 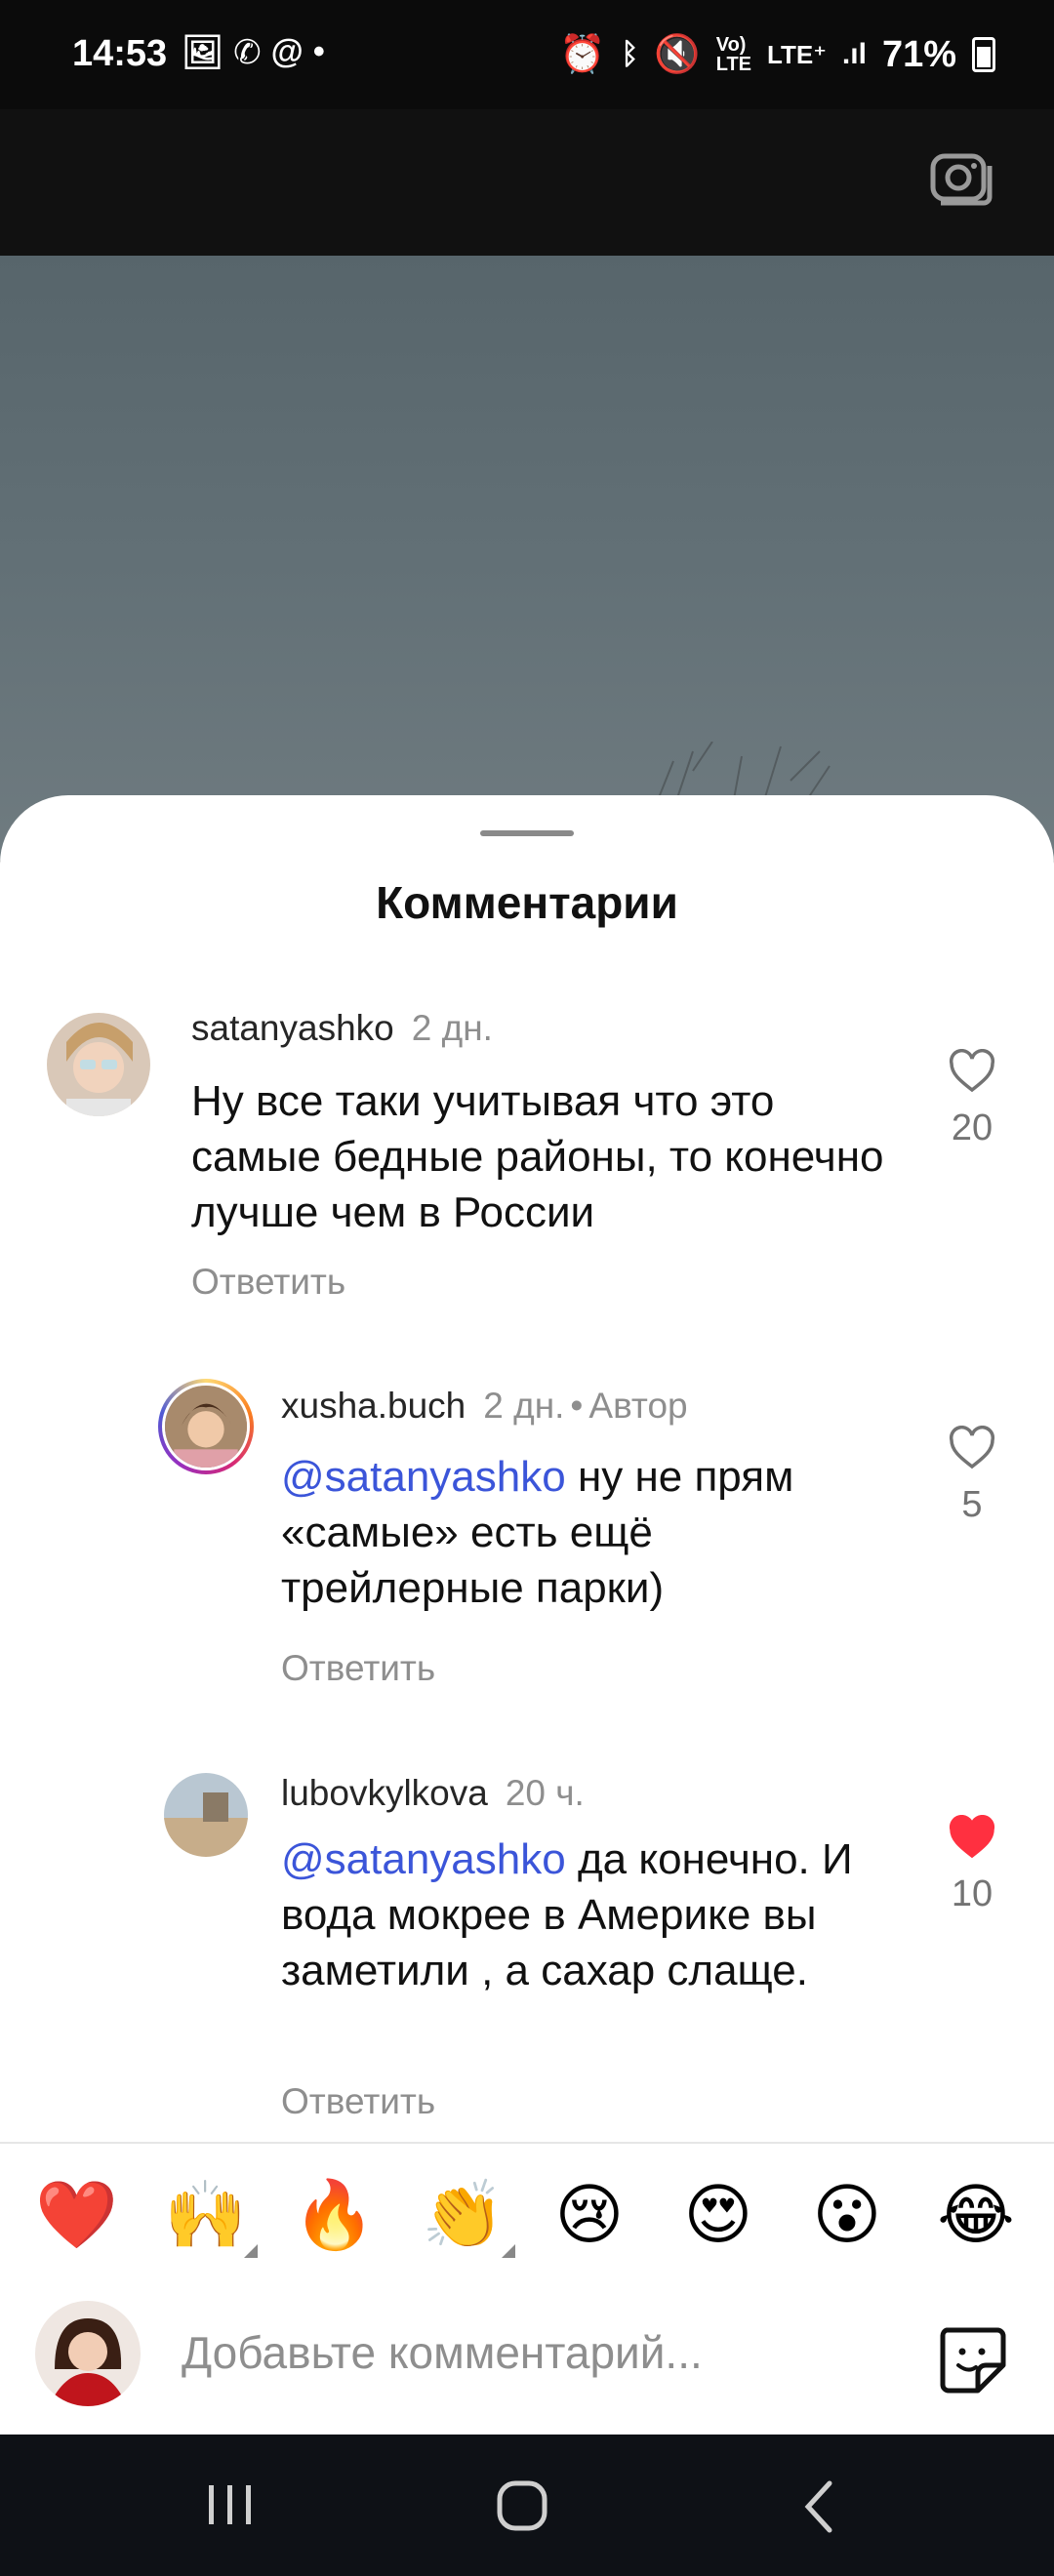 I want to click on system-icons: ⏰ ᛒ 🔇 Vo) LTE LTE⁺ .ıl 71%, so click(x=777, y=54).